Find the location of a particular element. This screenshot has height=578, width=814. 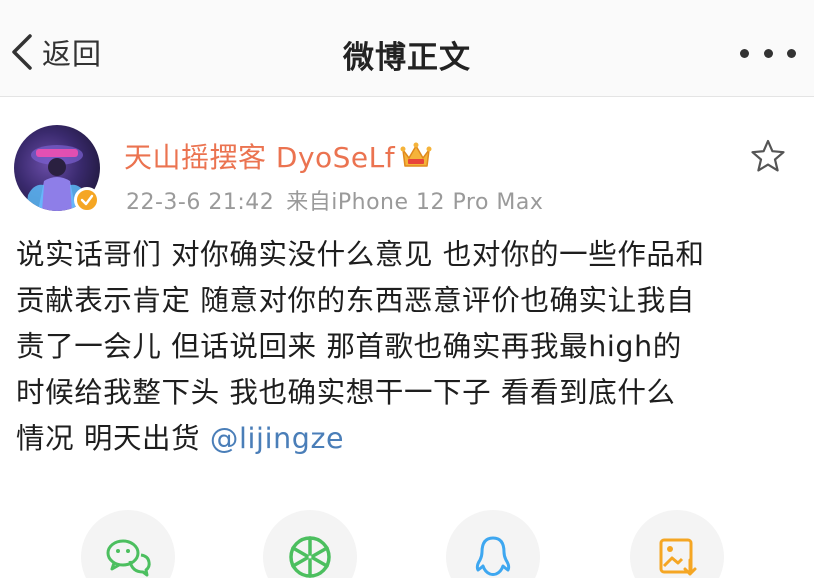

content-line-text: 情况 明天出货 is located at coordinates (113, 438).